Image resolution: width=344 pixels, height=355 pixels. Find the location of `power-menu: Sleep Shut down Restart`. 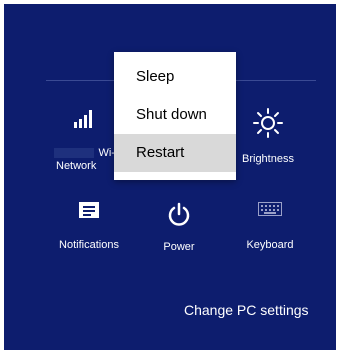

power-menu: Sleep Shut down Restart is located at coordinates (175, 116).